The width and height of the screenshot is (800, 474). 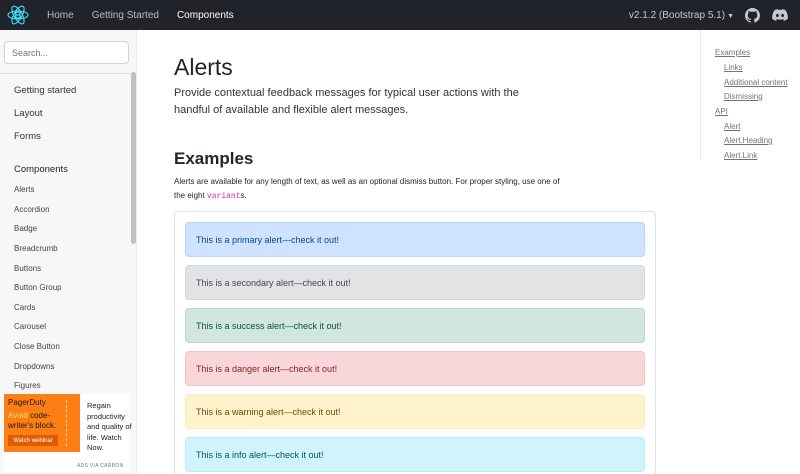 What do you see at coordinates (260, 454) in the screenshot?
I see `alert-text: This is a info alert—check it out!` at bounding box center [260, 454].